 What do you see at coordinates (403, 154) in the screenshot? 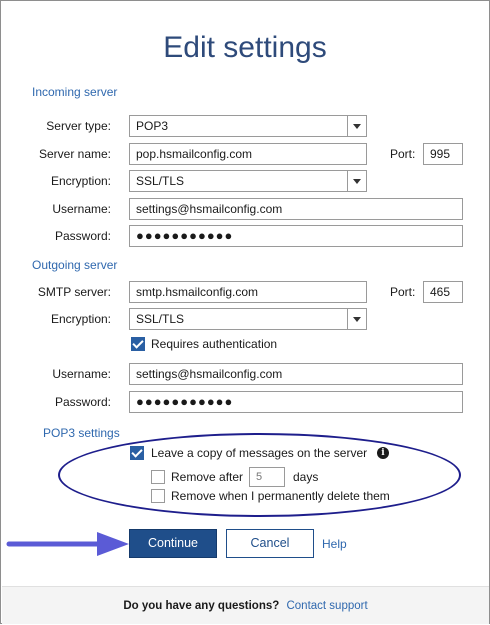
I see `incoming-port-label: Port:` at bounding box center [403, 154].